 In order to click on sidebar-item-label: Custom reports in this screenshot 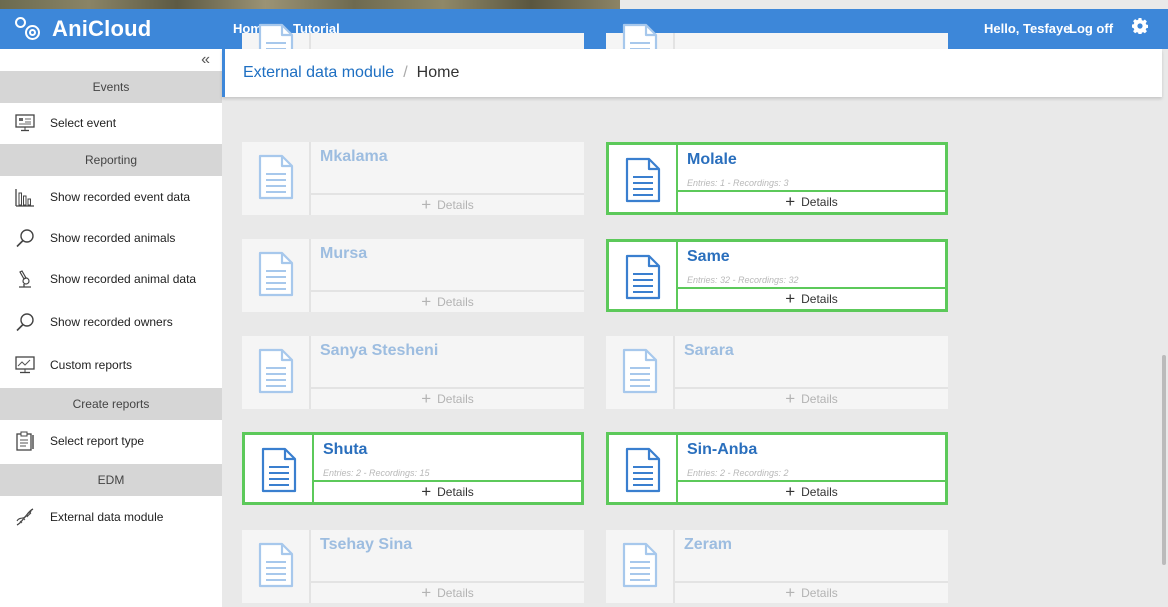, I will do `click(91, 365)`.